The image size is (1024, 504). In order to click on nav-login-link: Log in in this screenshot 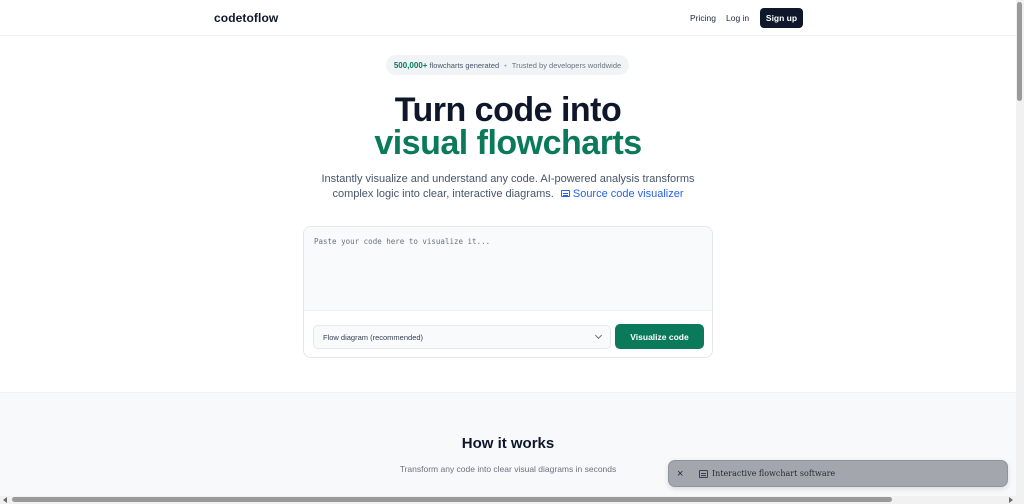, I will do `click(737, 18)`.